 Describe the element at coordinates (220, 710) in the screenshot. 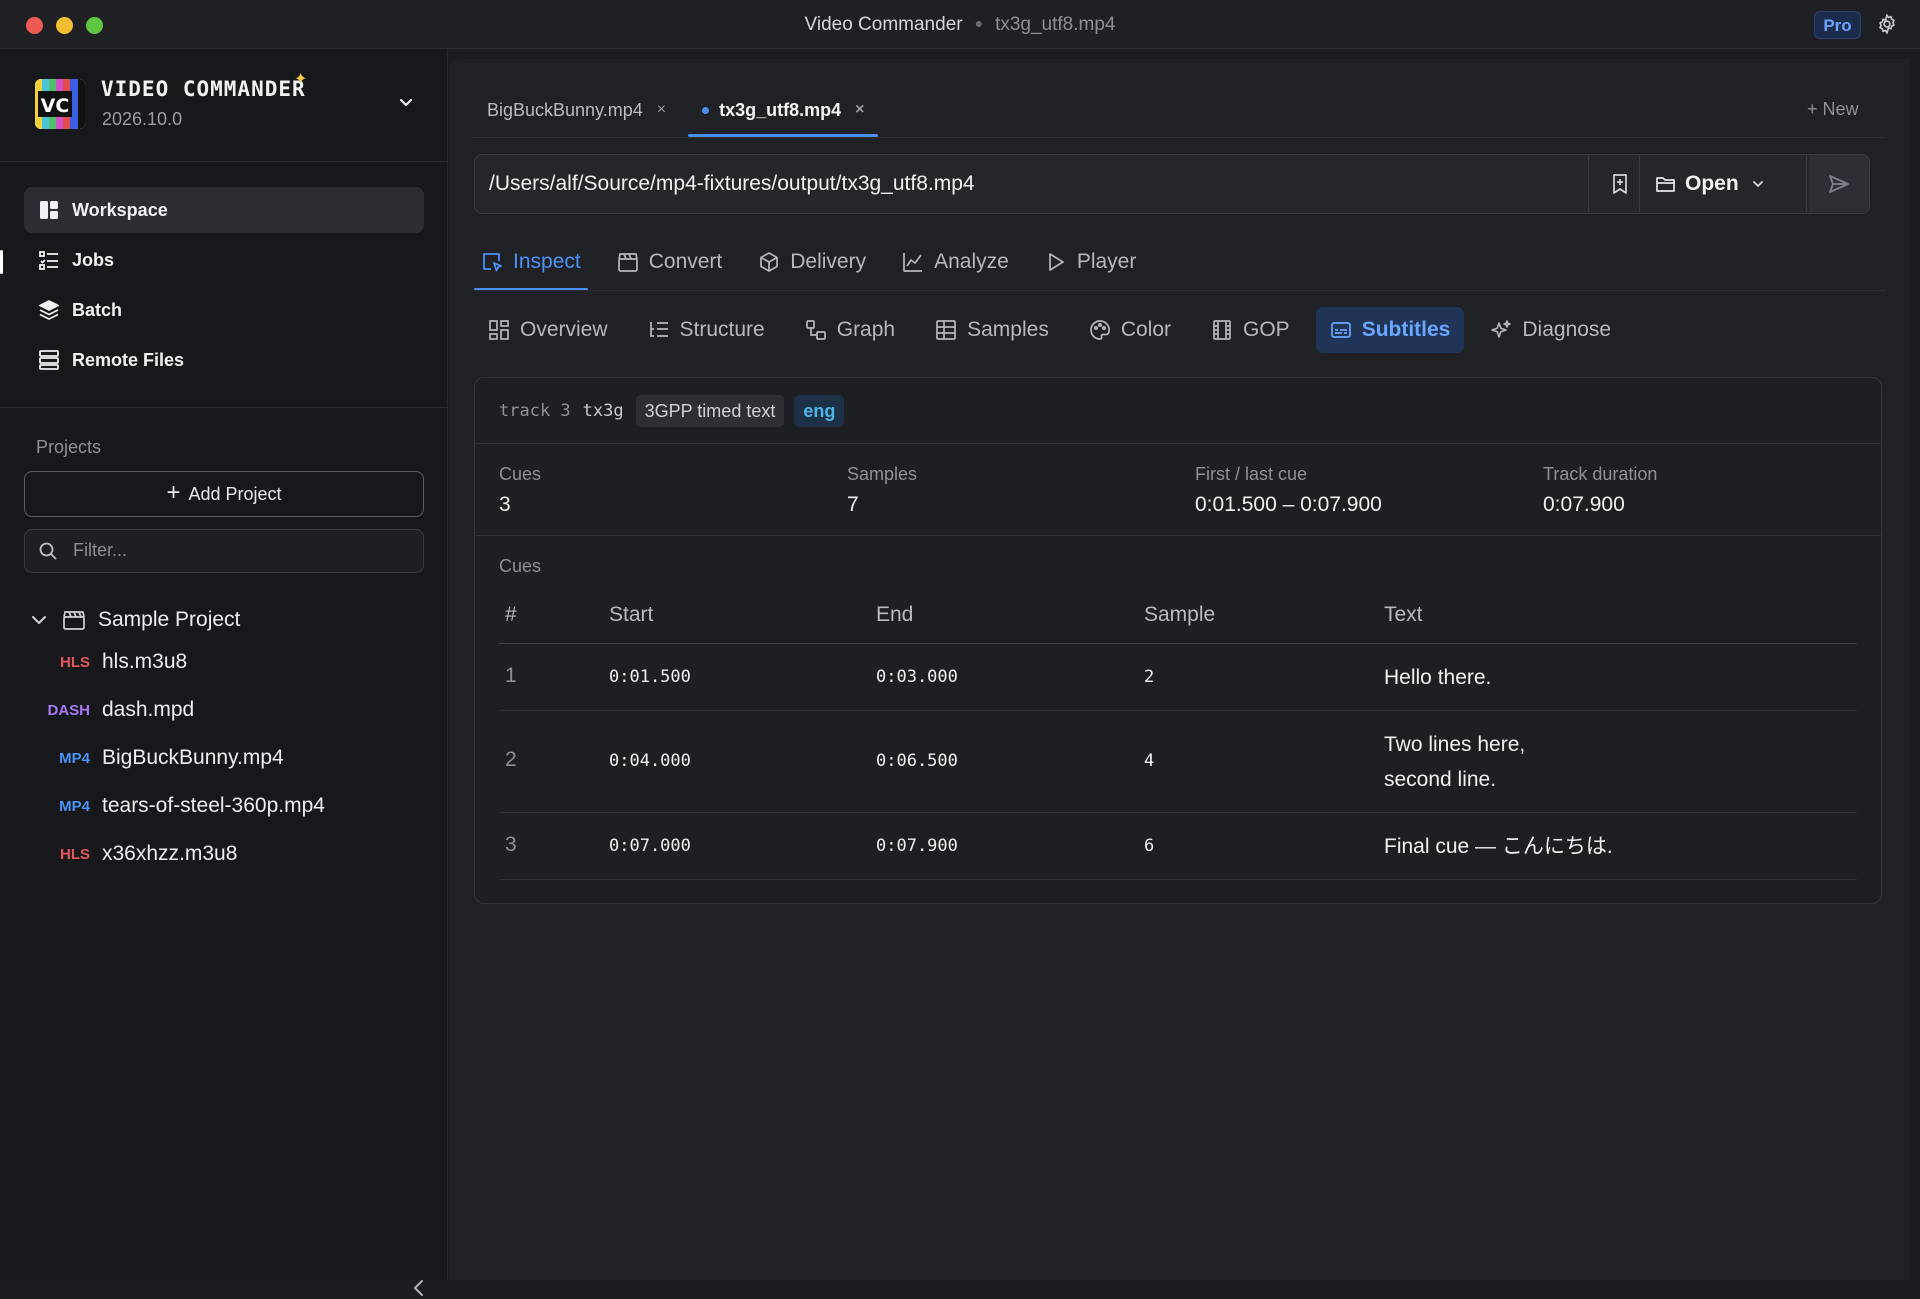

I see `project-file-item: DASH dash.mpd` at that location.